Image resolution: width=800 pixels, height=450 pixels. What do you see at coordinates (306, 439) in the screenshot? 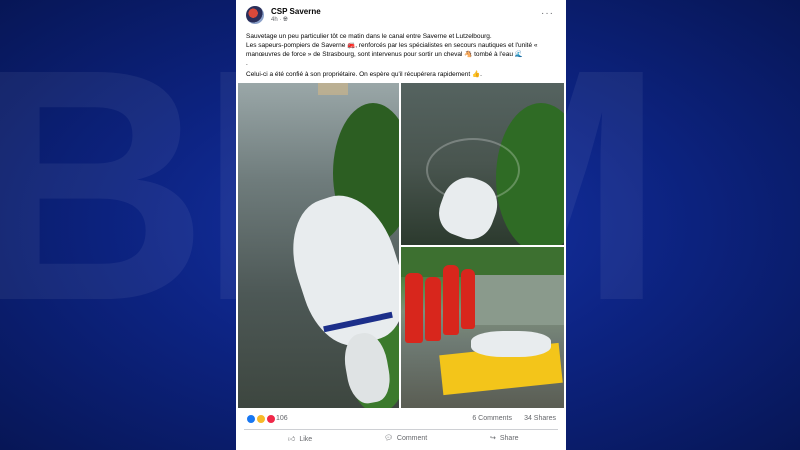
I see `like-label: Like` at bounding box center [306, 439].